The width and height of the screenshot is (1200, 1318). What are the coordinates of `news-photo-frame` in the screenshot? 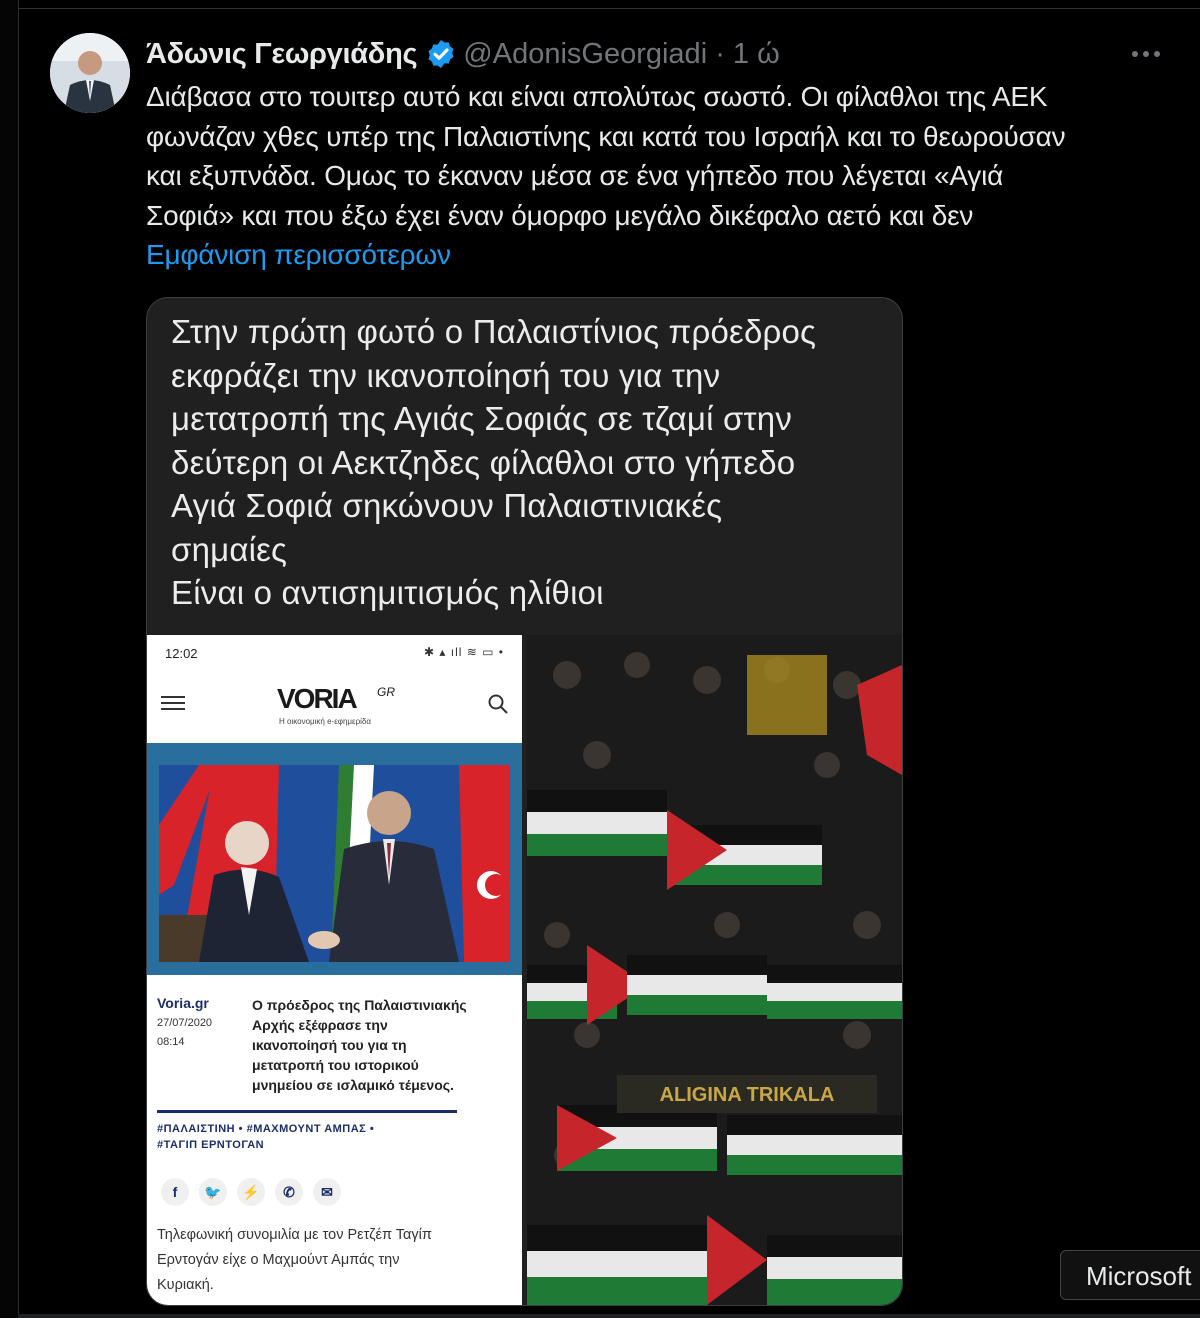 It's located at (334, 859).